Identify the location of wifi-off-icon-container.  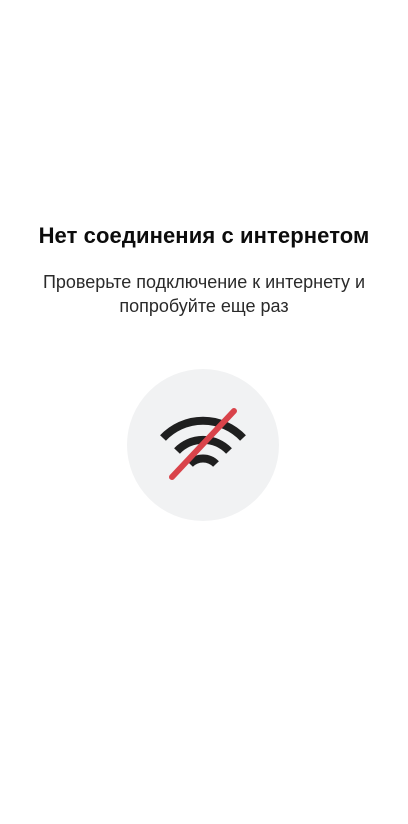
(203, 445).